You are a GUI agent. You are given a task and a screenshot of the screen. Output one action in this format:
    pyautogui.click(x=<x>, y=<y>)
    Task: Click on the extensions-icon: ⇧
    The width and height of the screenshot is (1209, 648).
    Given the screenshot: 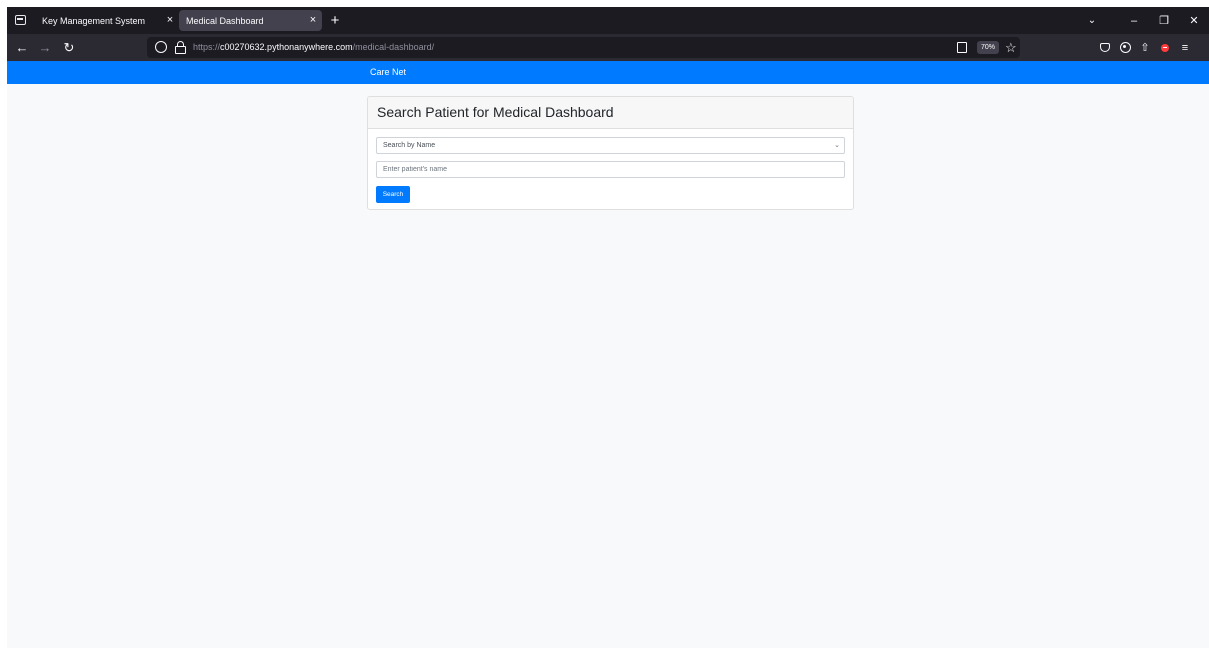 What is the action you would take?
    pyautogui.click(x=1145, y=47)
    